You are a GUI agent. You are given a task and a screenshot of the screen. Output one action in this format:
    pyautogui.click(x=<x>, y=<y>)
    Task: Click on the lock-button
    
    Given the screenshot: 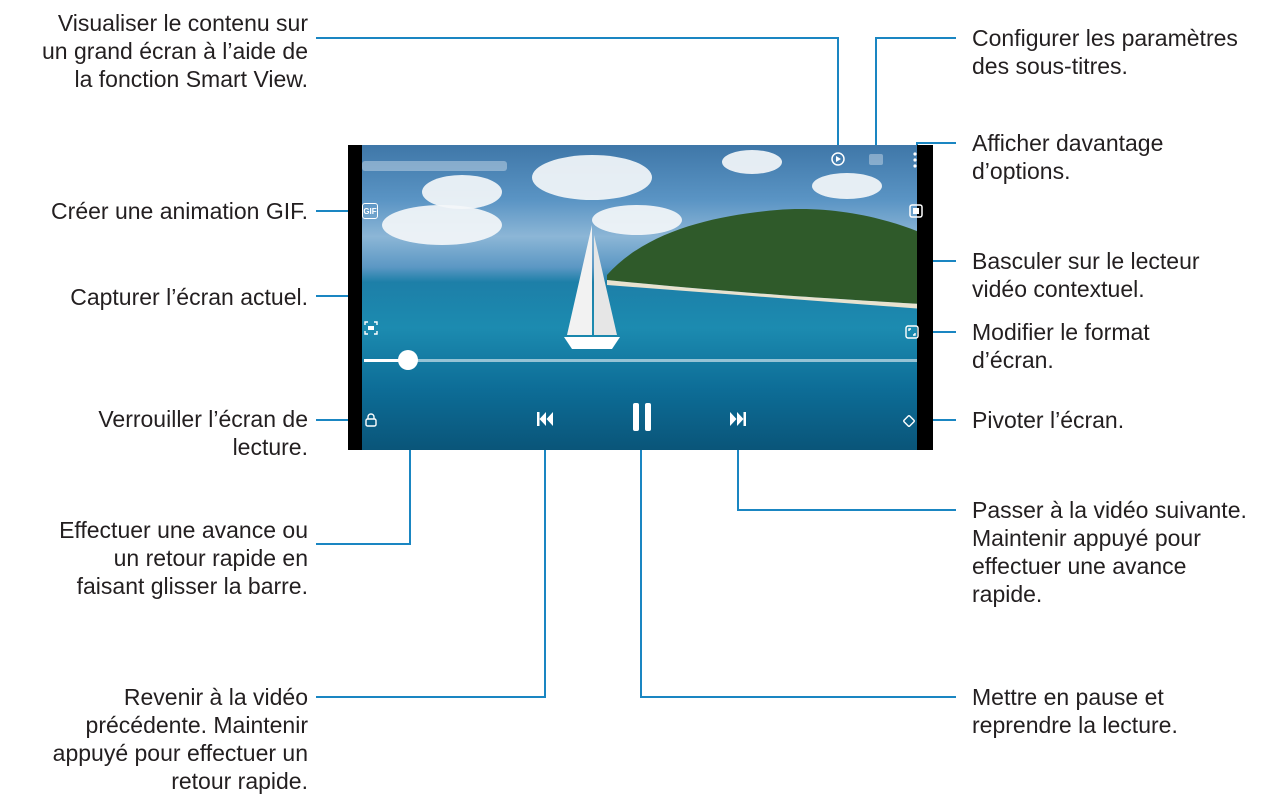 What is the action you would take?
    pyautogui.click(x=371, y=420)
    